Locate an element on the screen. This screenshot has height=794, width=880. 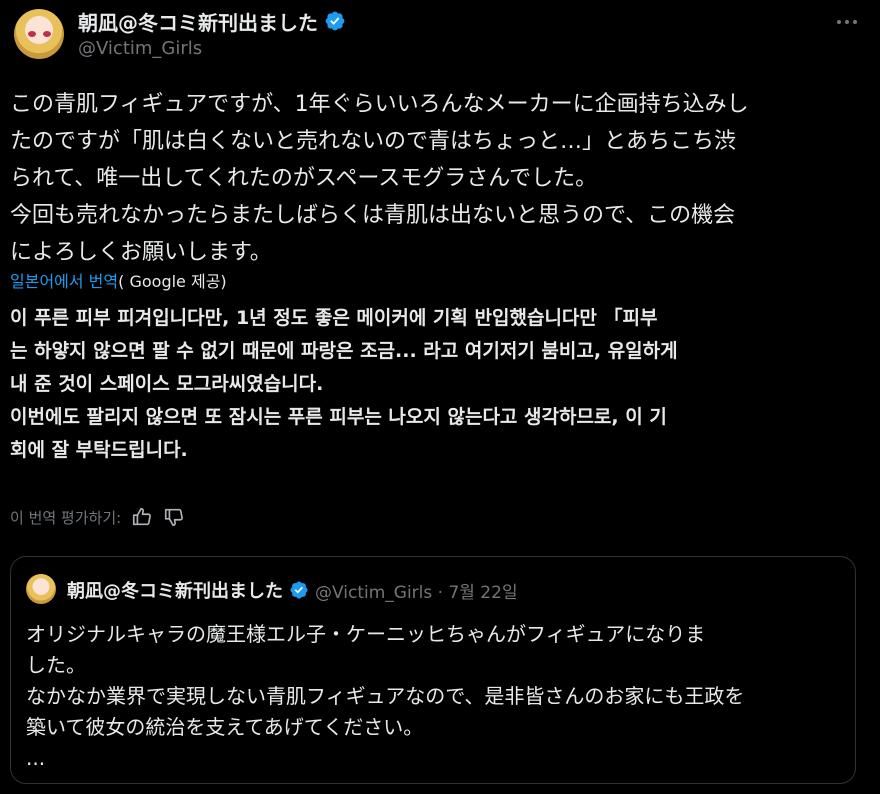
translation-attribution: 일본어에서 번역( Google 제공) is located at coordinates (118, 280).